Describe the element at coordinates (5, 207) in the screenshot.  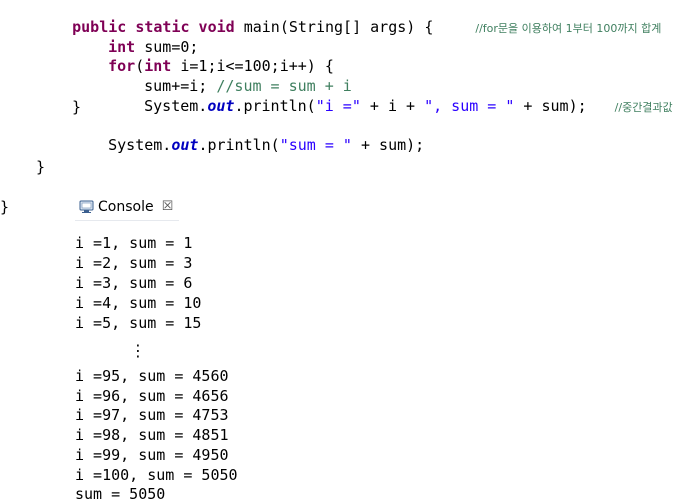
I see `code-line-close-class: }` at that location.